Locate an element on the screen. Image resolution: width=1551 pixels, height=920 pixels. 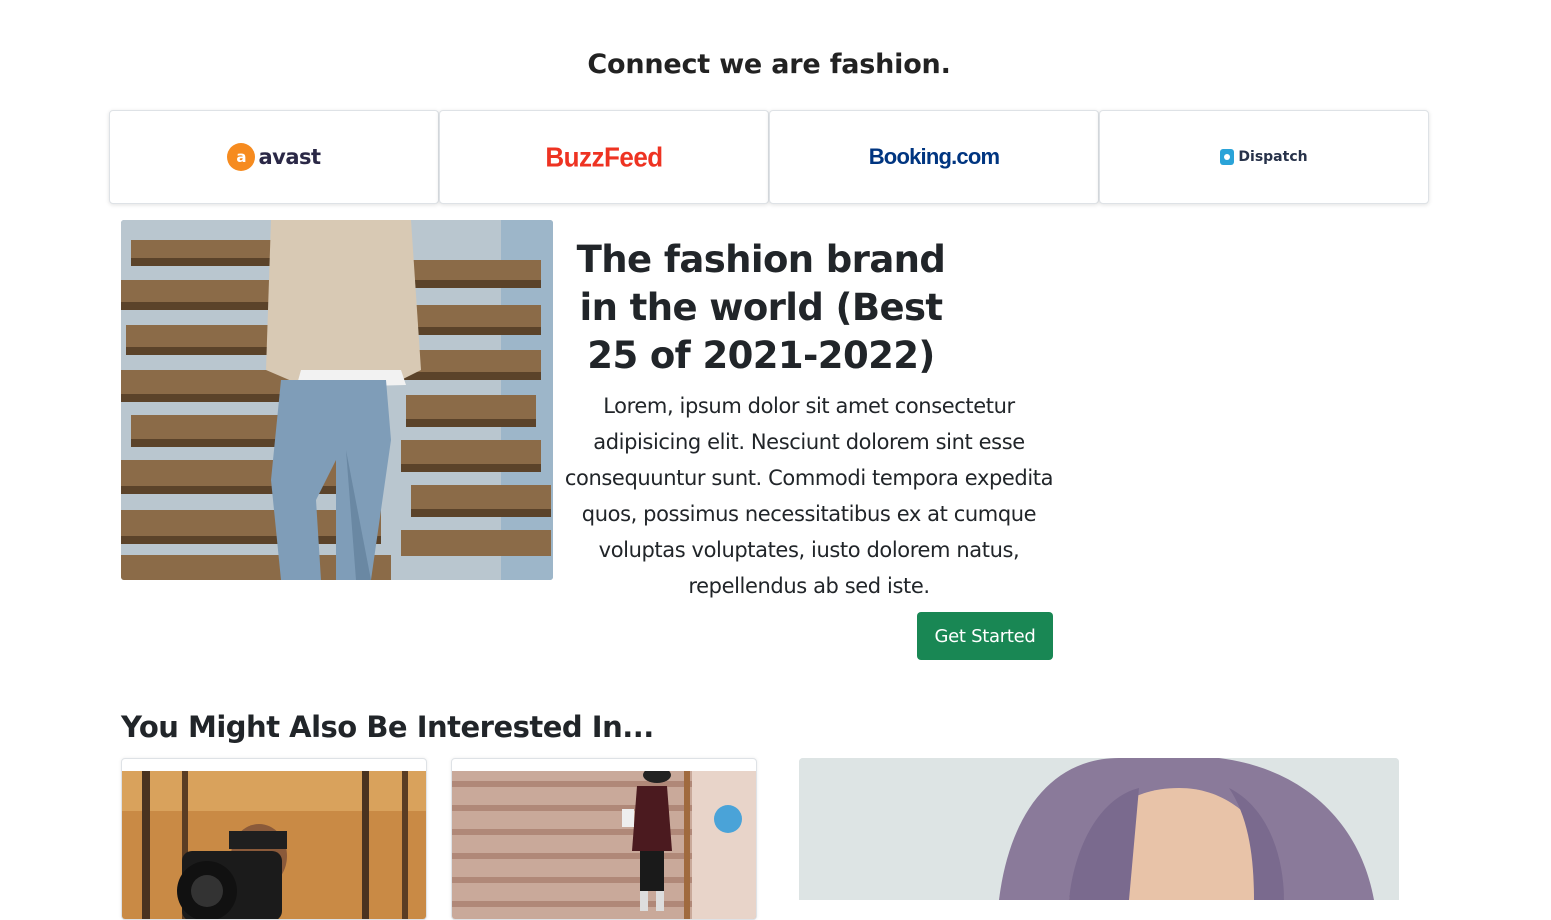
dispatch-logo-mark-icon is located at coordinates (1227, 157).